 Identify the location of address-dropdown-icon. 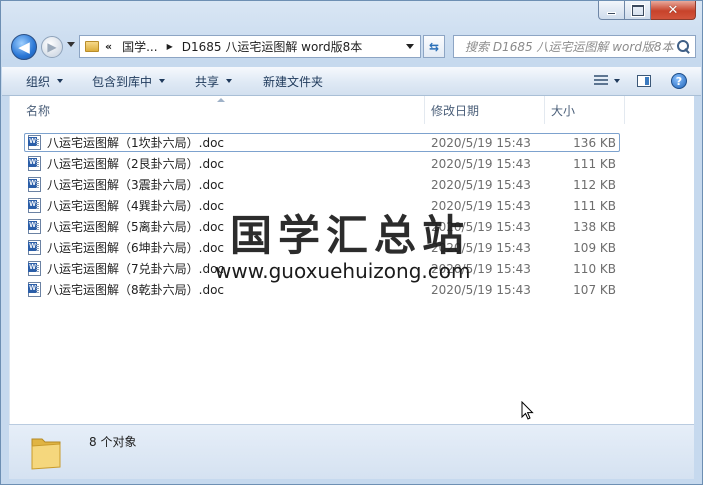
(410, 46).